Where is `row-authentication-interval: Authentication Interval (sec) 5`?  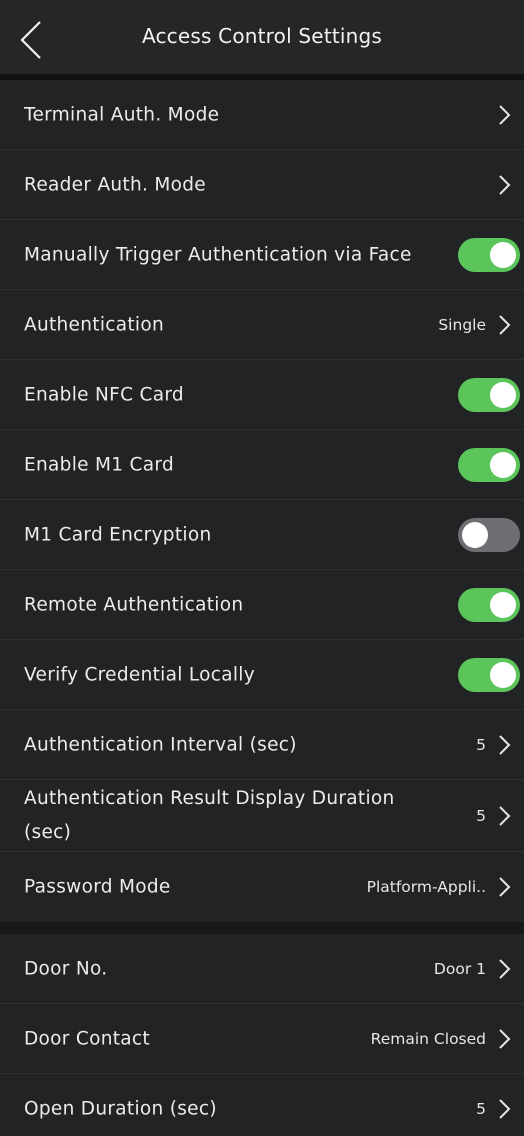
row-authentication-interval: Authentication Interval (sec) 5 is located at coordinates (262, 745).